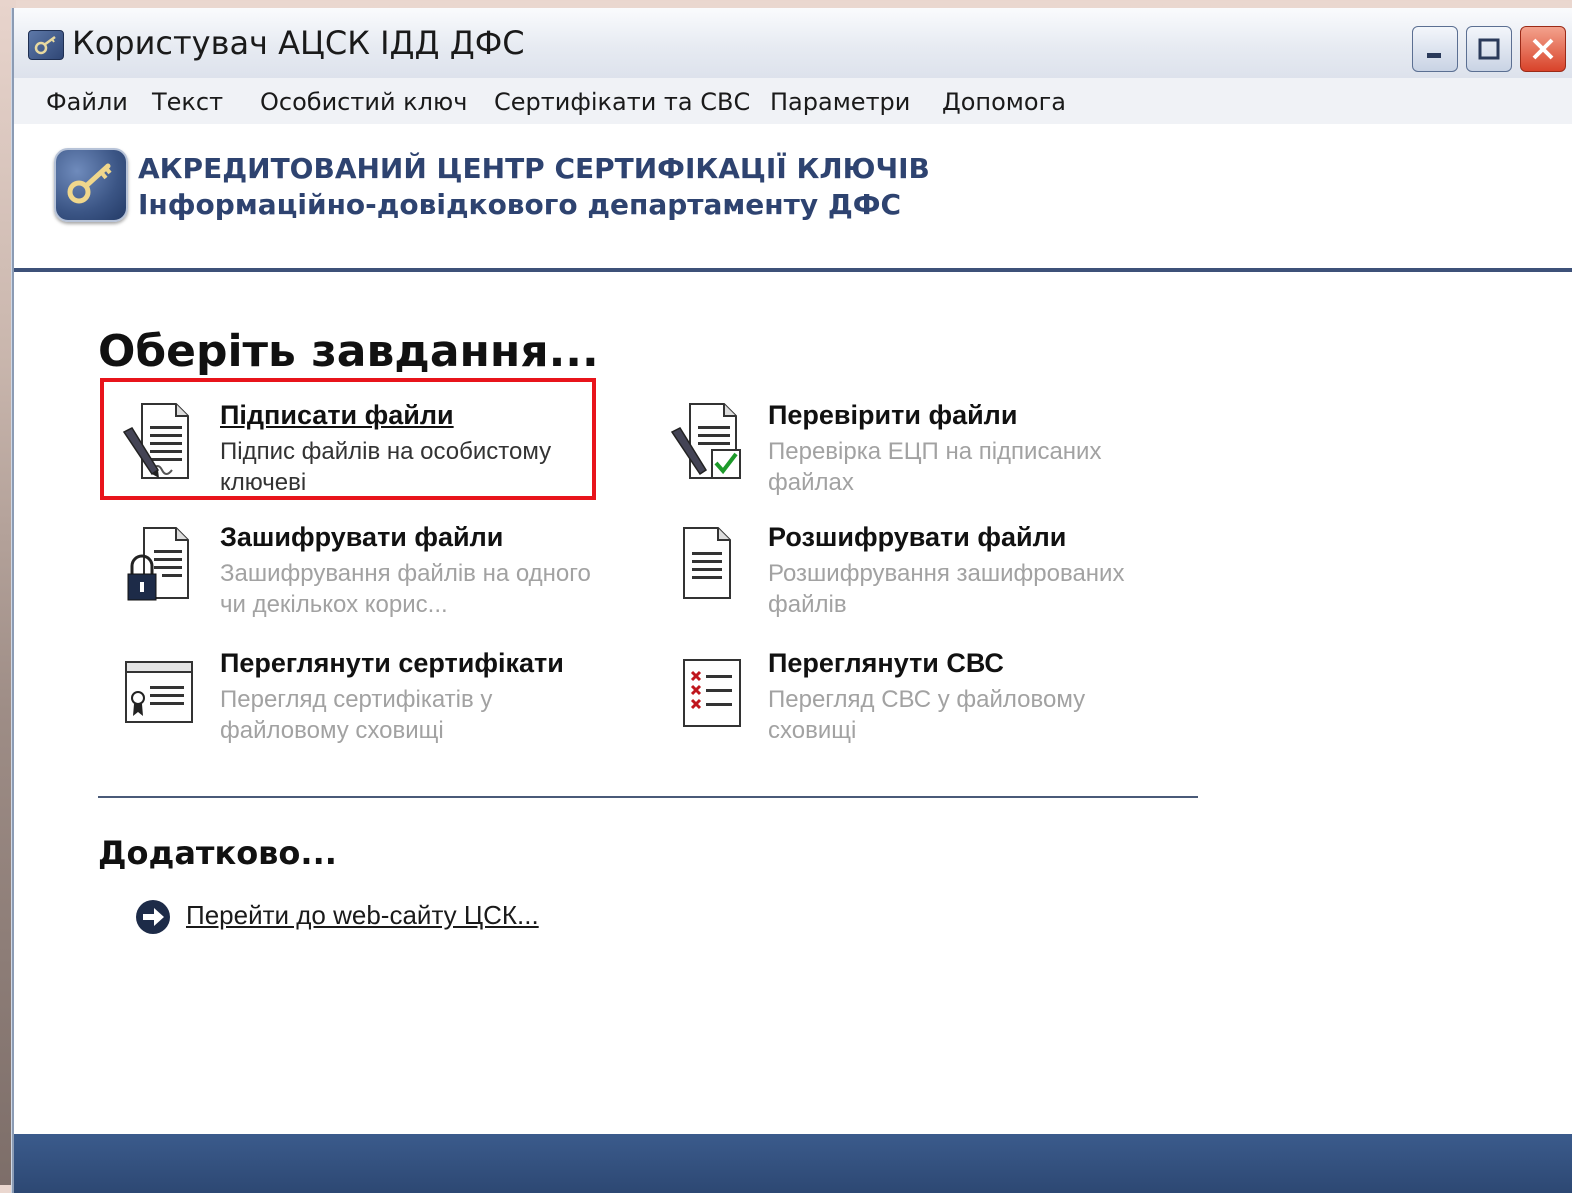  What do you see at coordinates (392, 663) in the screenshot?
I see `task-title: Переглянути сертифікати` at bounding box center [392, 663].